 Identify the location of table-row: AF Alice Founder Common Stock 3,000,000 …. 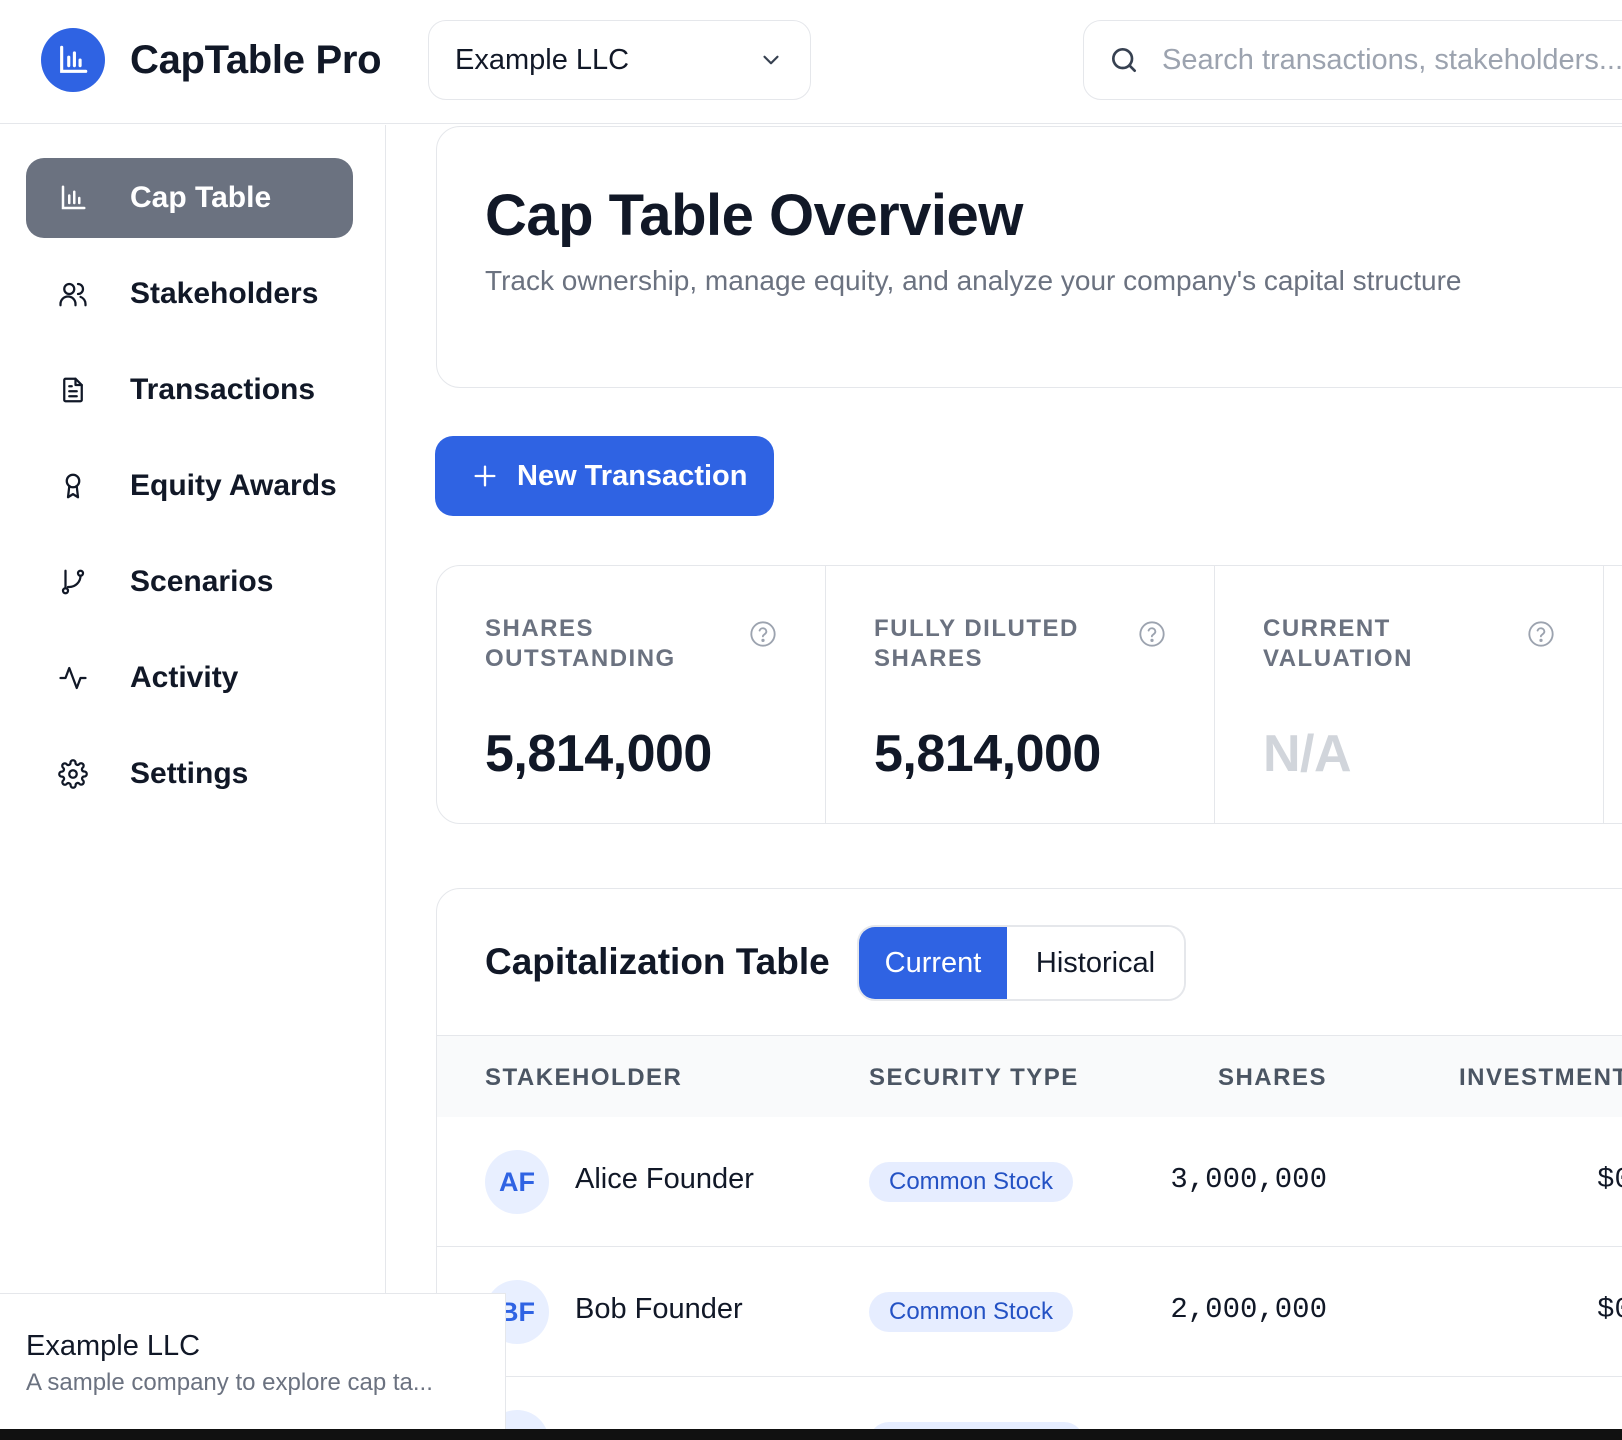
(1029, 1182).